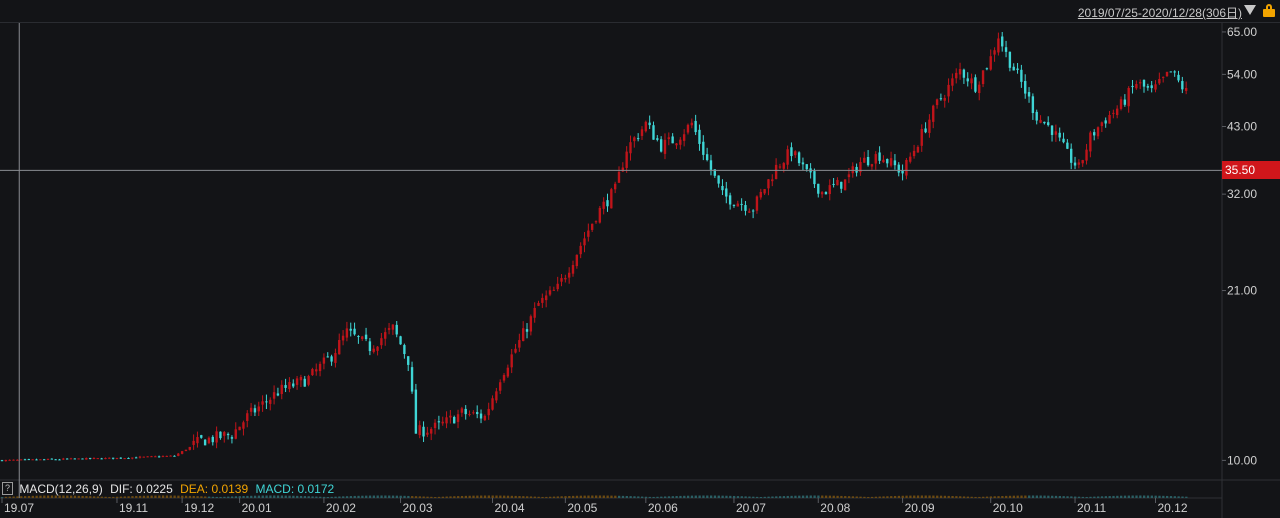 The width and height of the screenshot is (1280, 518). I want to click on x-tick-label: 20.07, so click(751, 508).